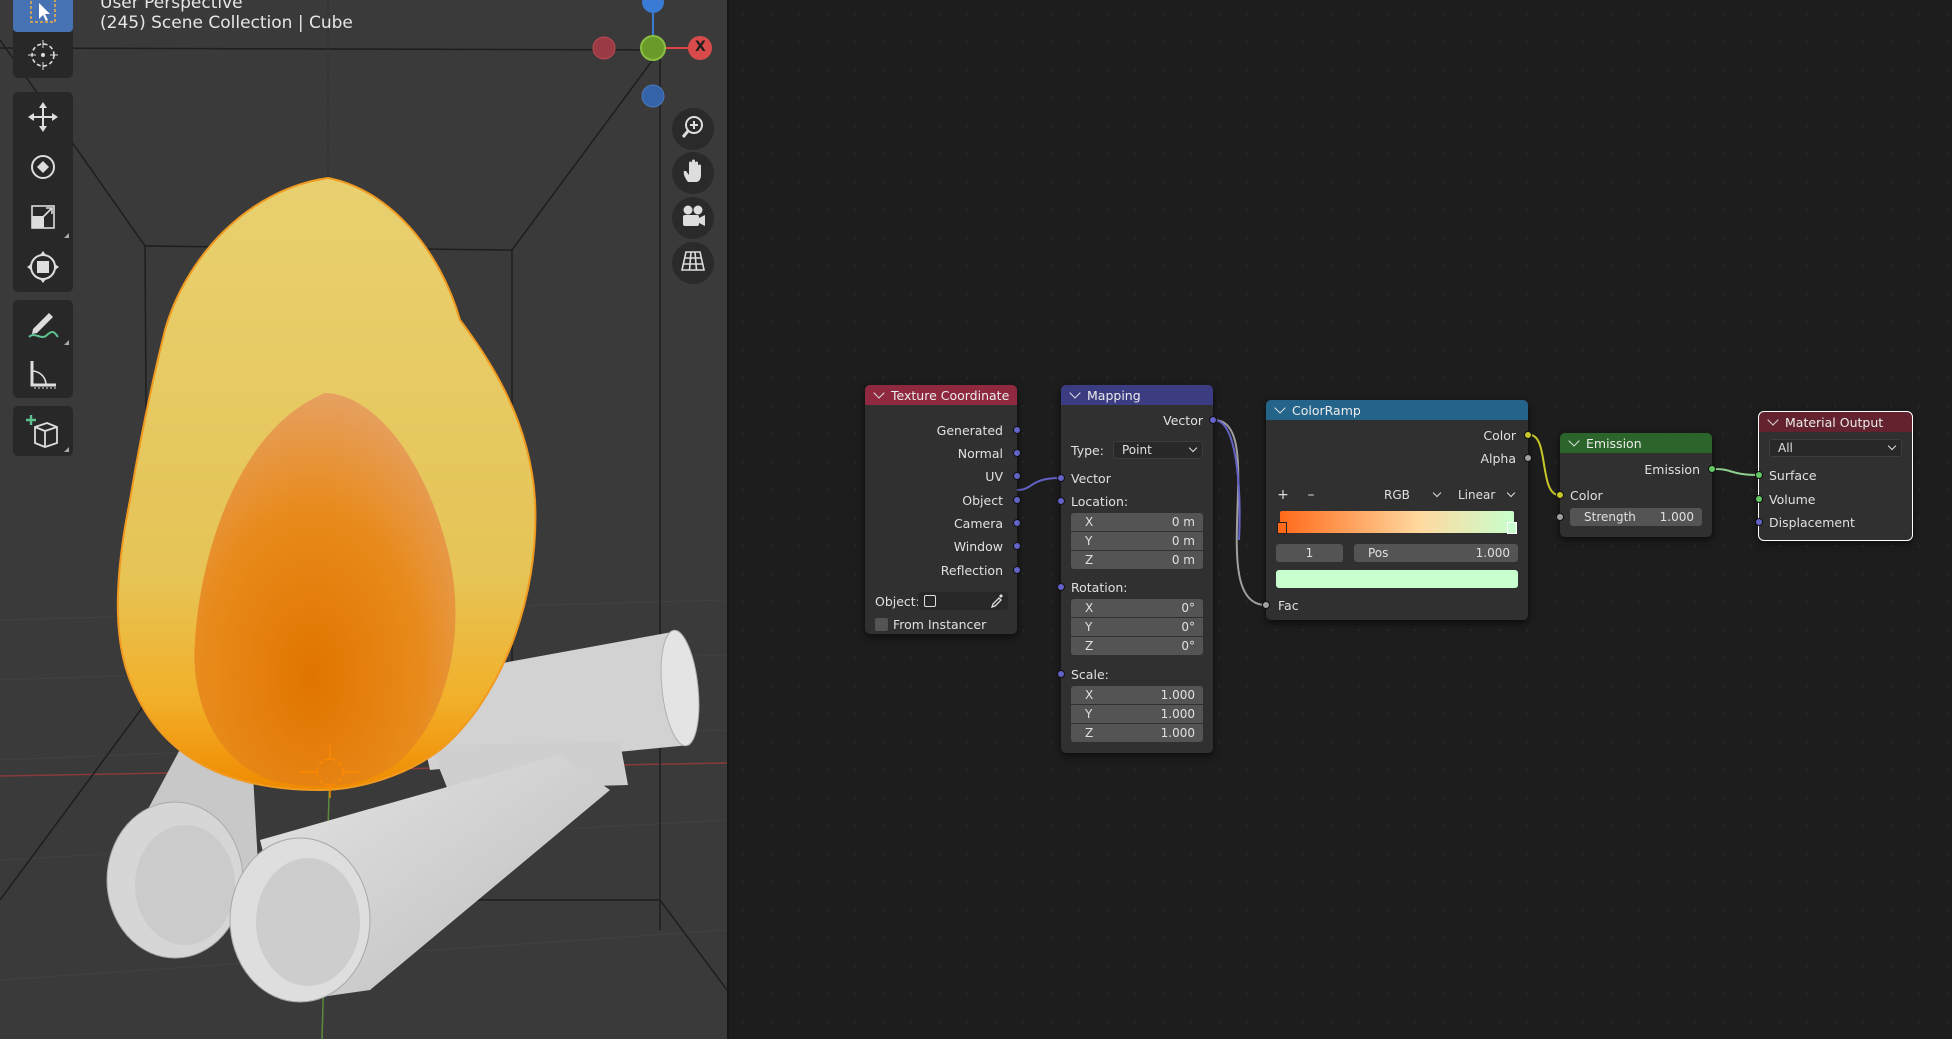 The height and width of the screenshot is (1039, 1952). I want to click on pan-button, so click(693, 173).